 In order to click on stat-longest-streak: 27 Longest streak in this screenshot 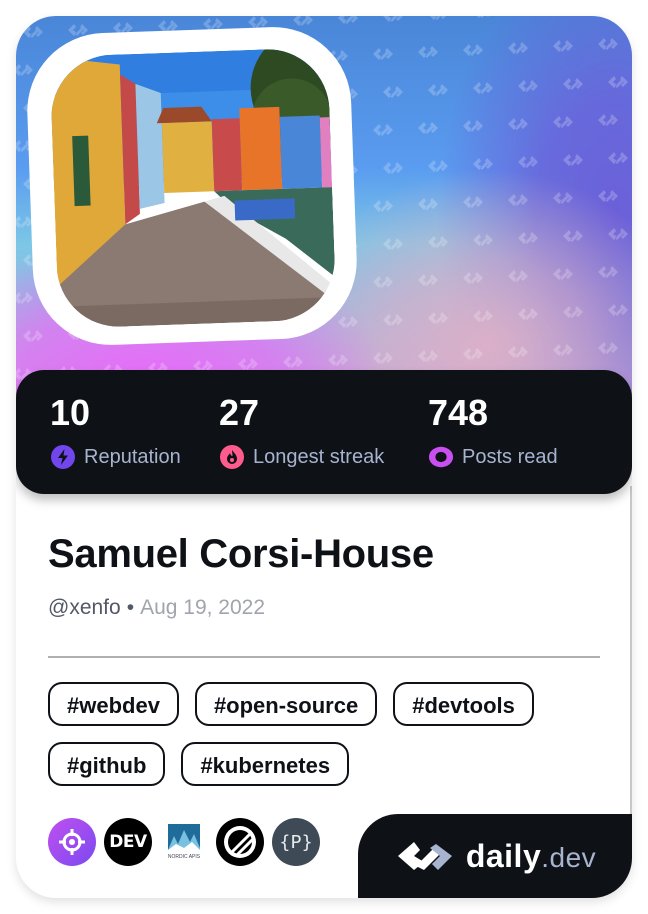, I will do `click(301, 431)`.